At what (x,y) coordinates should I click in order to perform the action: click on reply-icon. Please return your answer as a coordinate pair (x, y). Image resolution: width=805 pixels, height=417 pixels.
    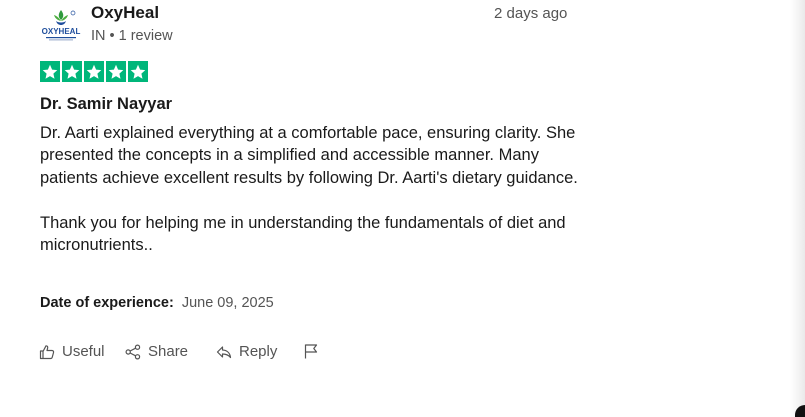
    Looking at the image, I should click on (224, 351).